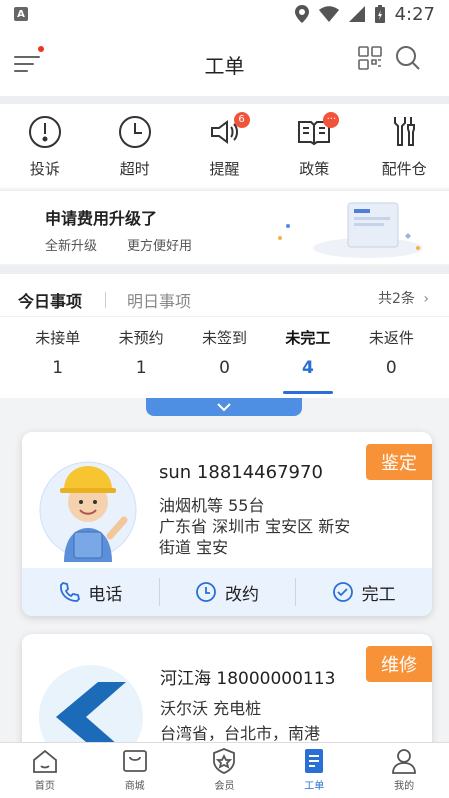  Describe the element at coordinates (342, 592) in the screenshot. I see `check-circle-icon` at that location.